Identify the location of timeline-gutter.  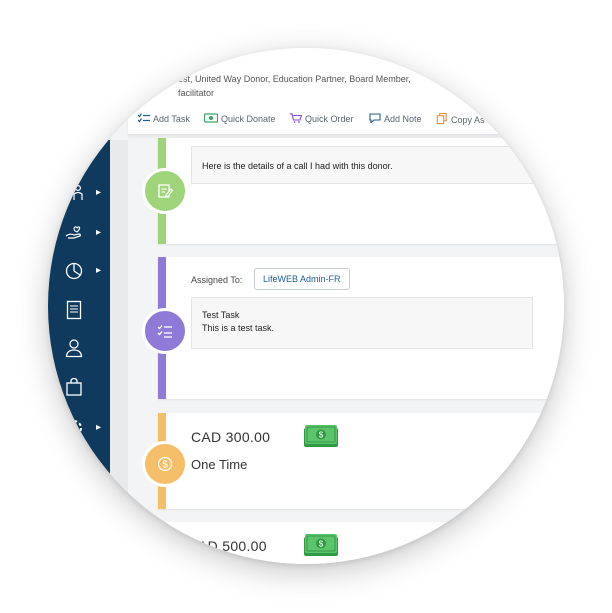
(119, 320).